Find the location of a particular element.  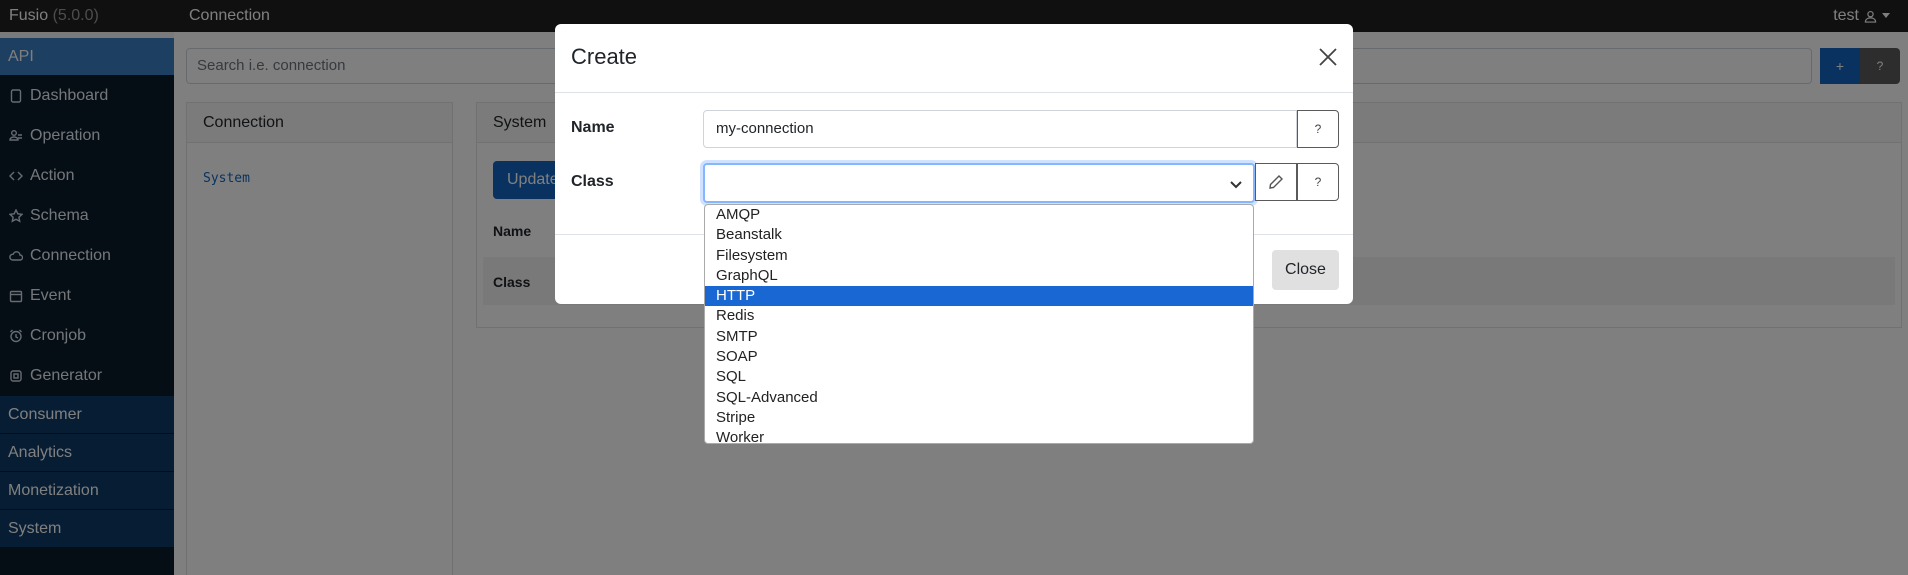

modal-divider is located at coordinates (954, 92).